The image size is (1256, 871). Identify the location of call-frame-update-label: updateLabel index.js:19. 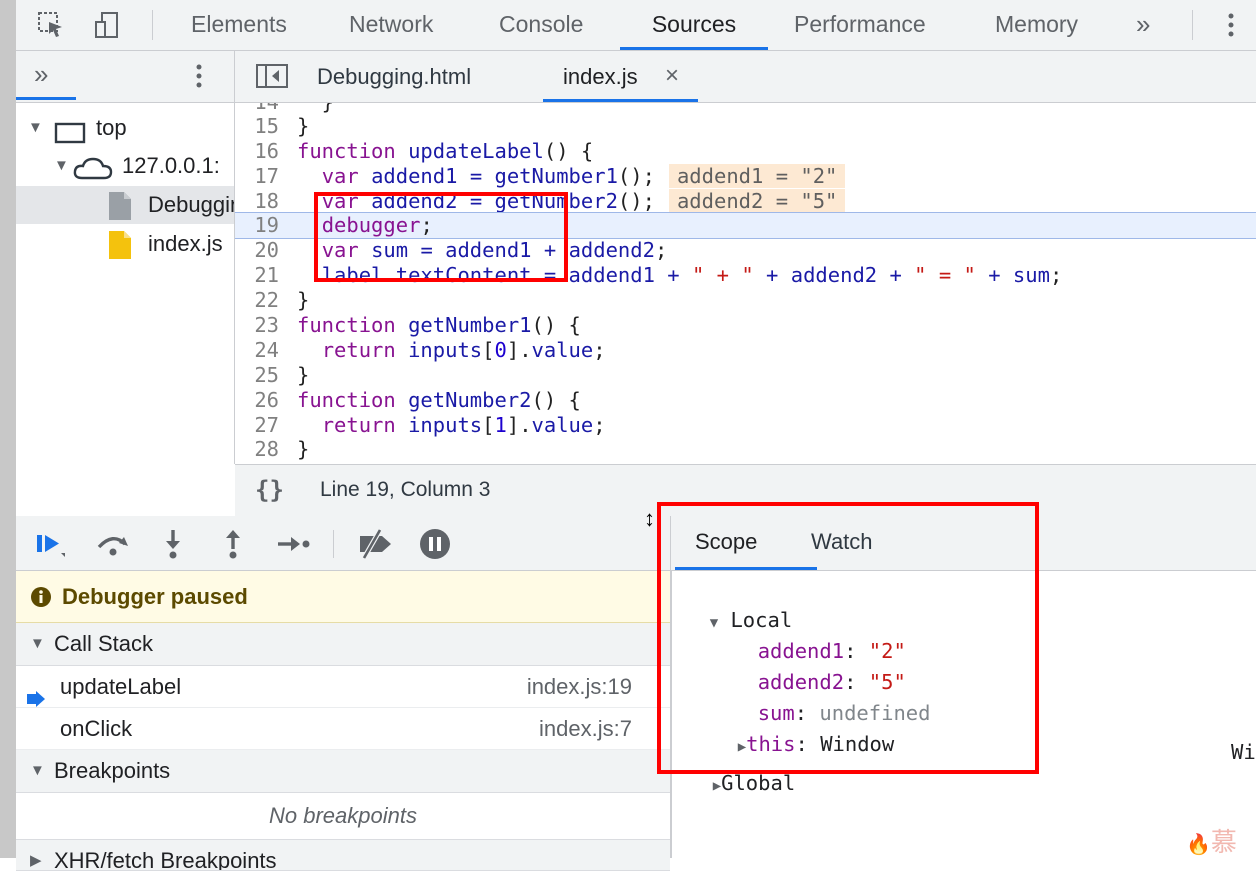
(343, 687).